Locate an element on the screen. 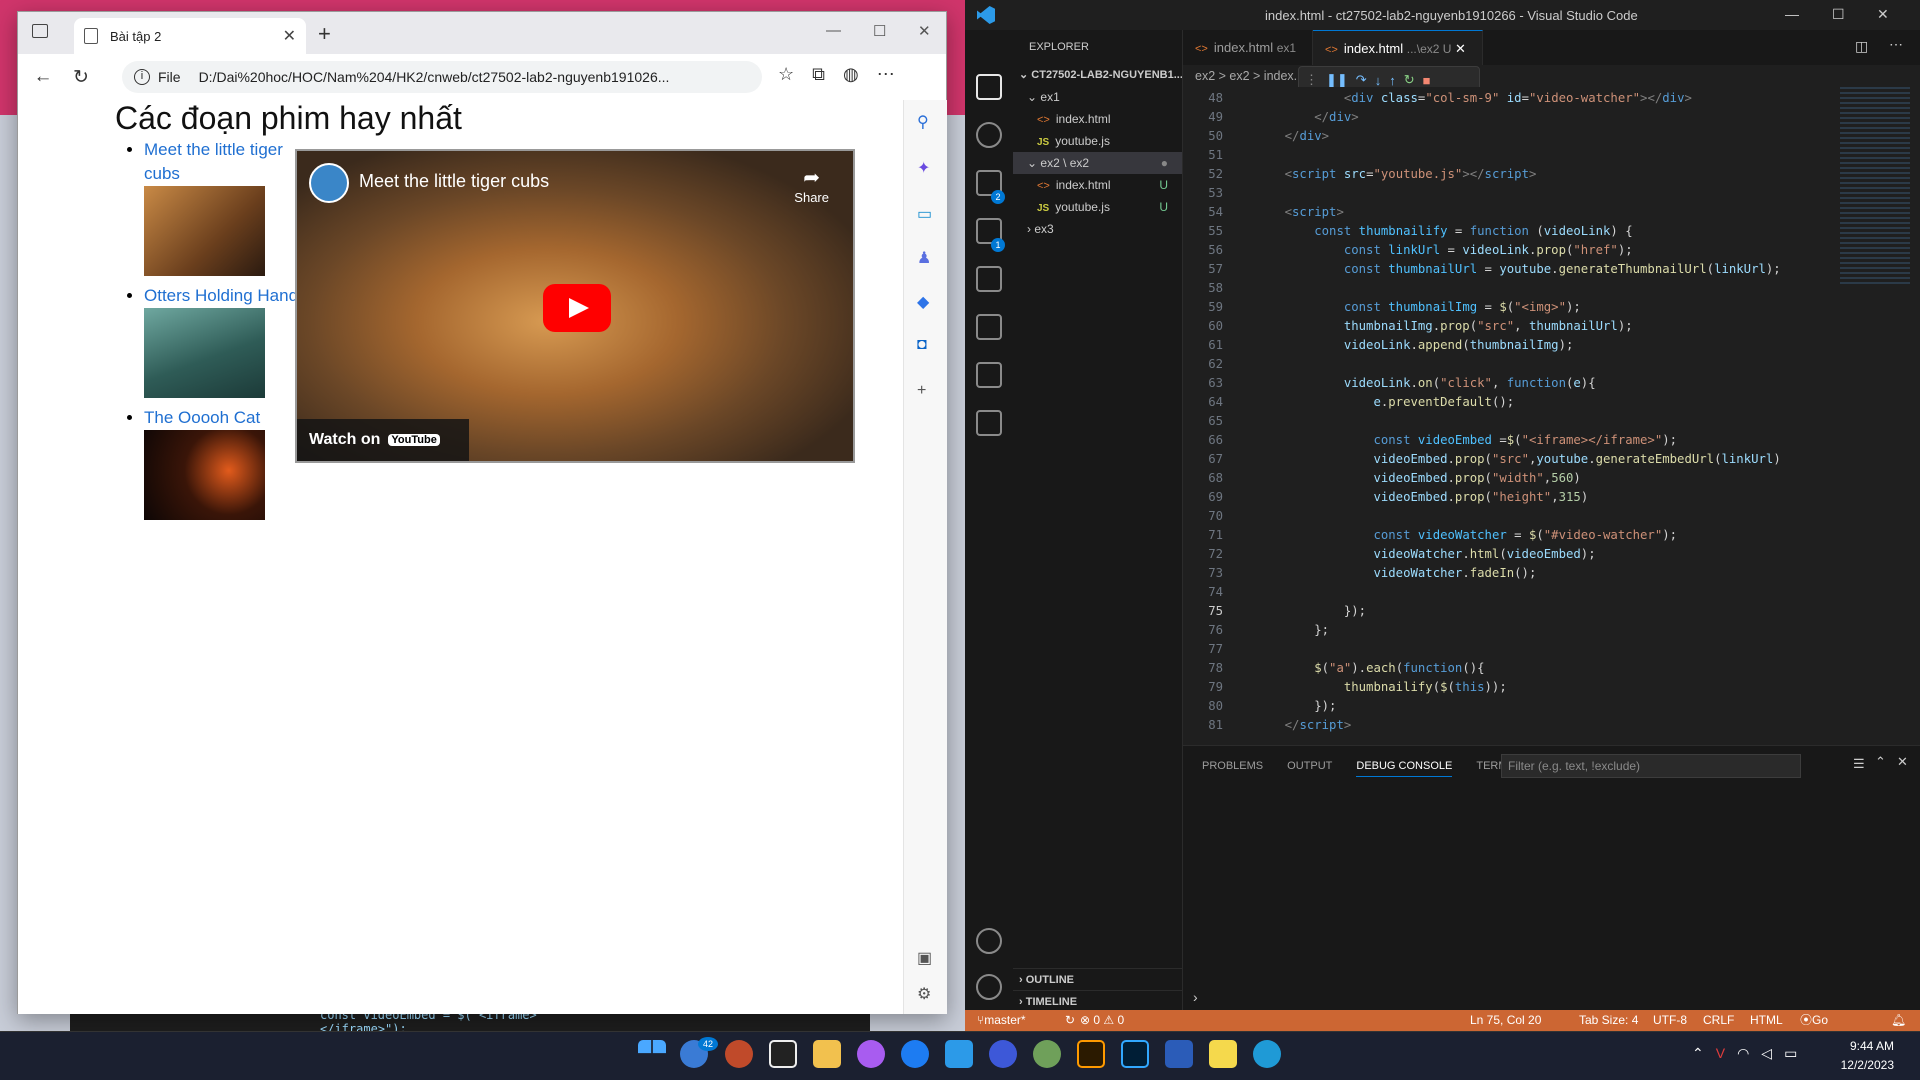  maximize-icon: ☐ is located at coordinates (879, 31).